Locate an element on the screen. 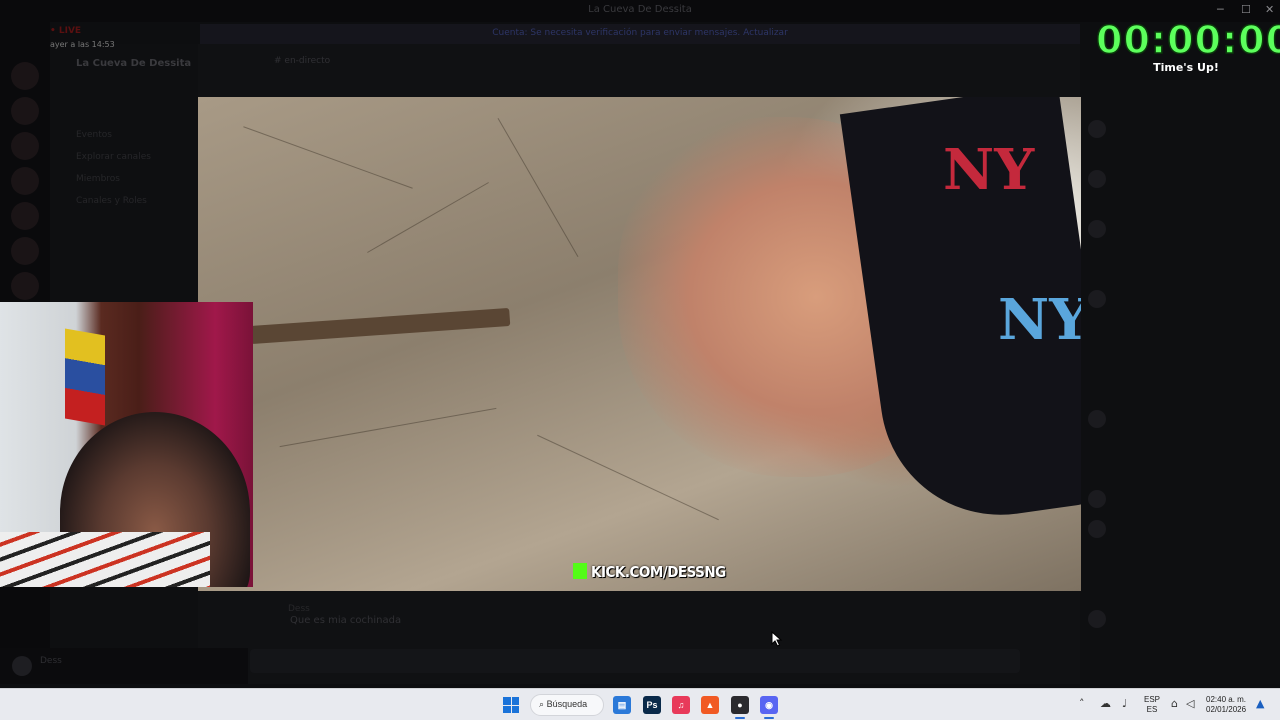 The width and height of the screenshot is (1280, 720). obs-icon: ● is located at coordinates (740, 705).